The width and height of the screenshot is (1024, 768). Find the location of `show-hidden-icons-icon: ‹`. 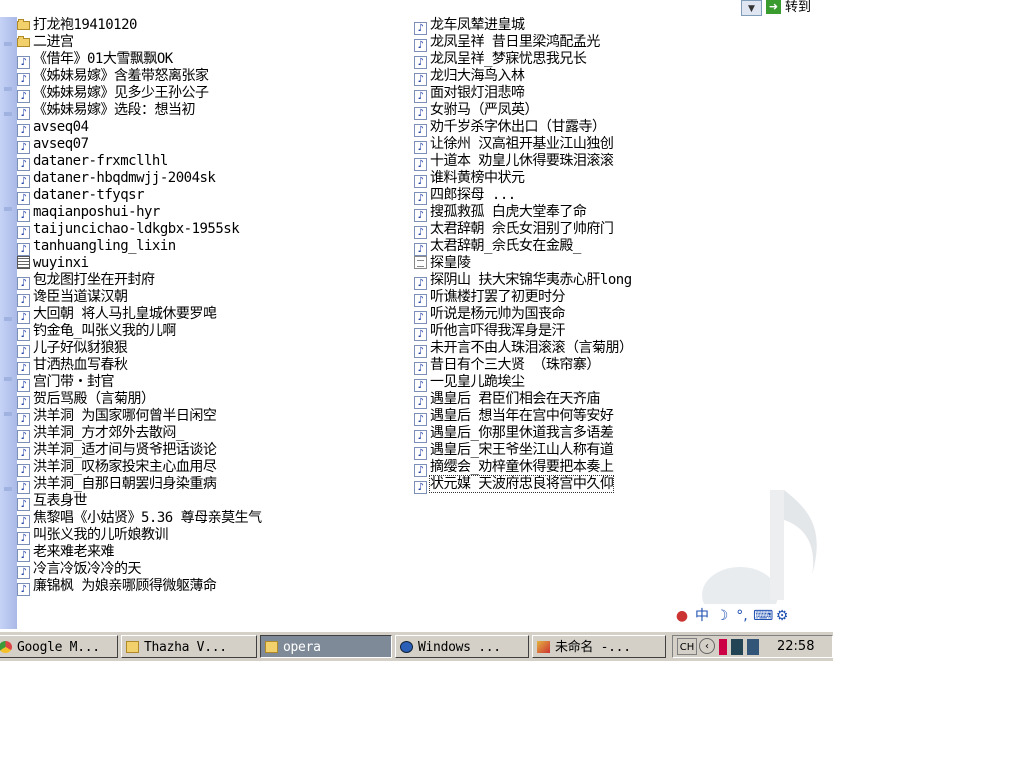

show-hidden-icons-icon: ‹ is located at coordinates (707, 646).